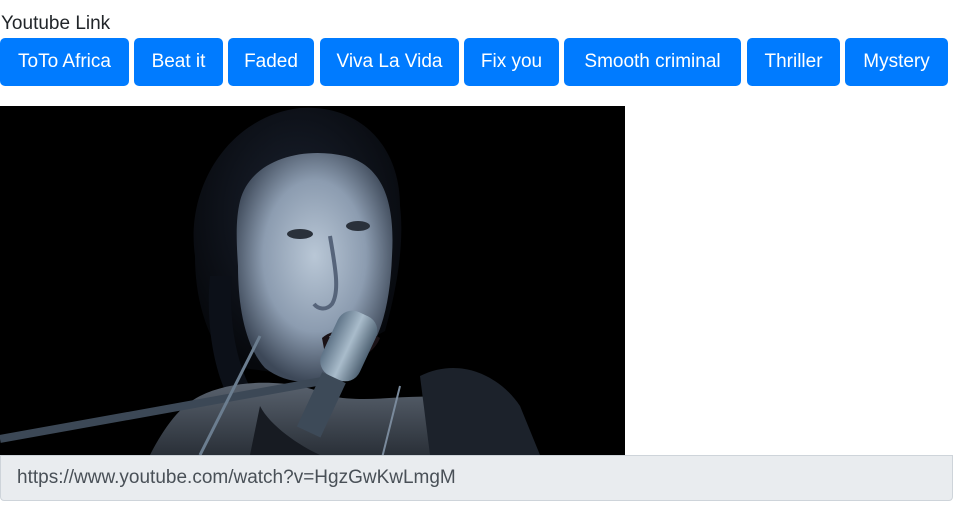  Describe the element at coordinates (793, 62) in the screenshot. I see `song-button-thriller: Thriller` at that location.